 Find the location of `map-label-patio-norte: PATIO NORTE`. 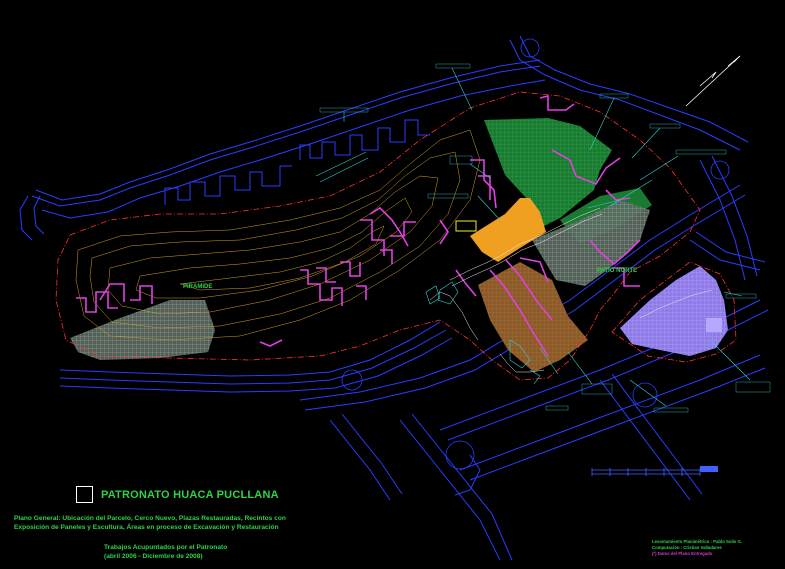

map-label-patio-norte: PATIO NORTE is located at coordinates (617, 271).